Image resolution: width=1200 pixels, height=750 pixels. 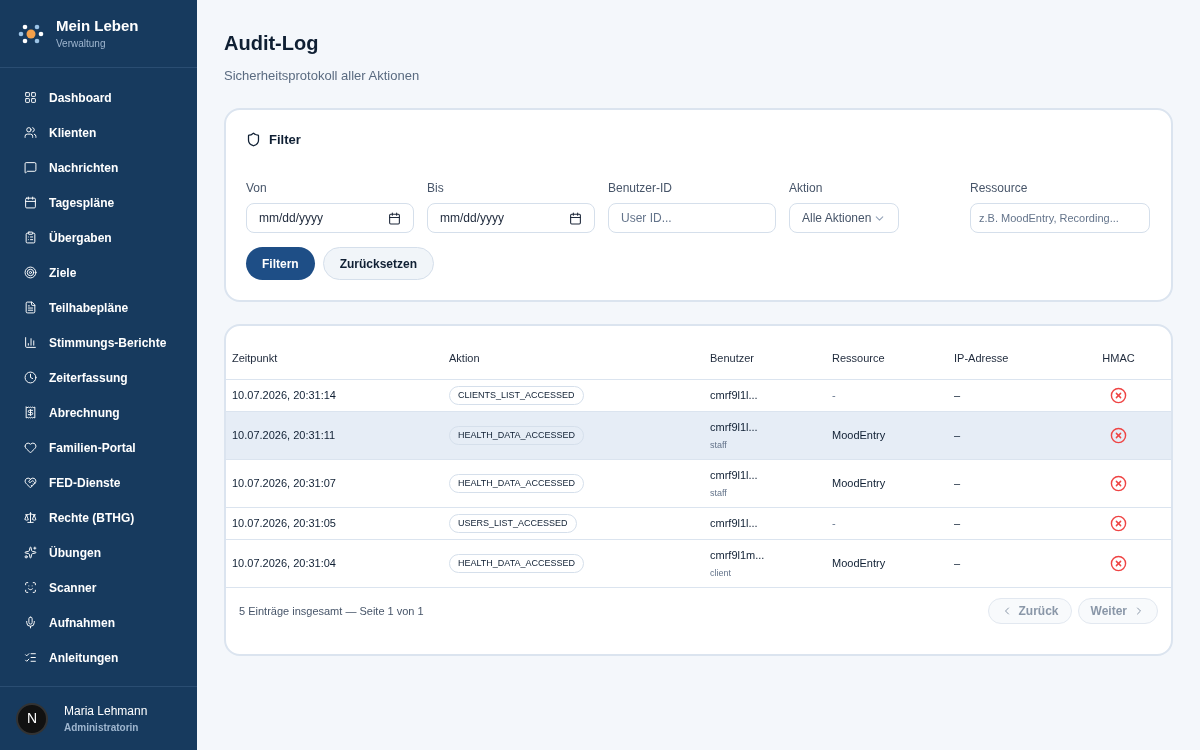 I want to click on sidebar-item: Nachrichten, so click(x=98, y=167).